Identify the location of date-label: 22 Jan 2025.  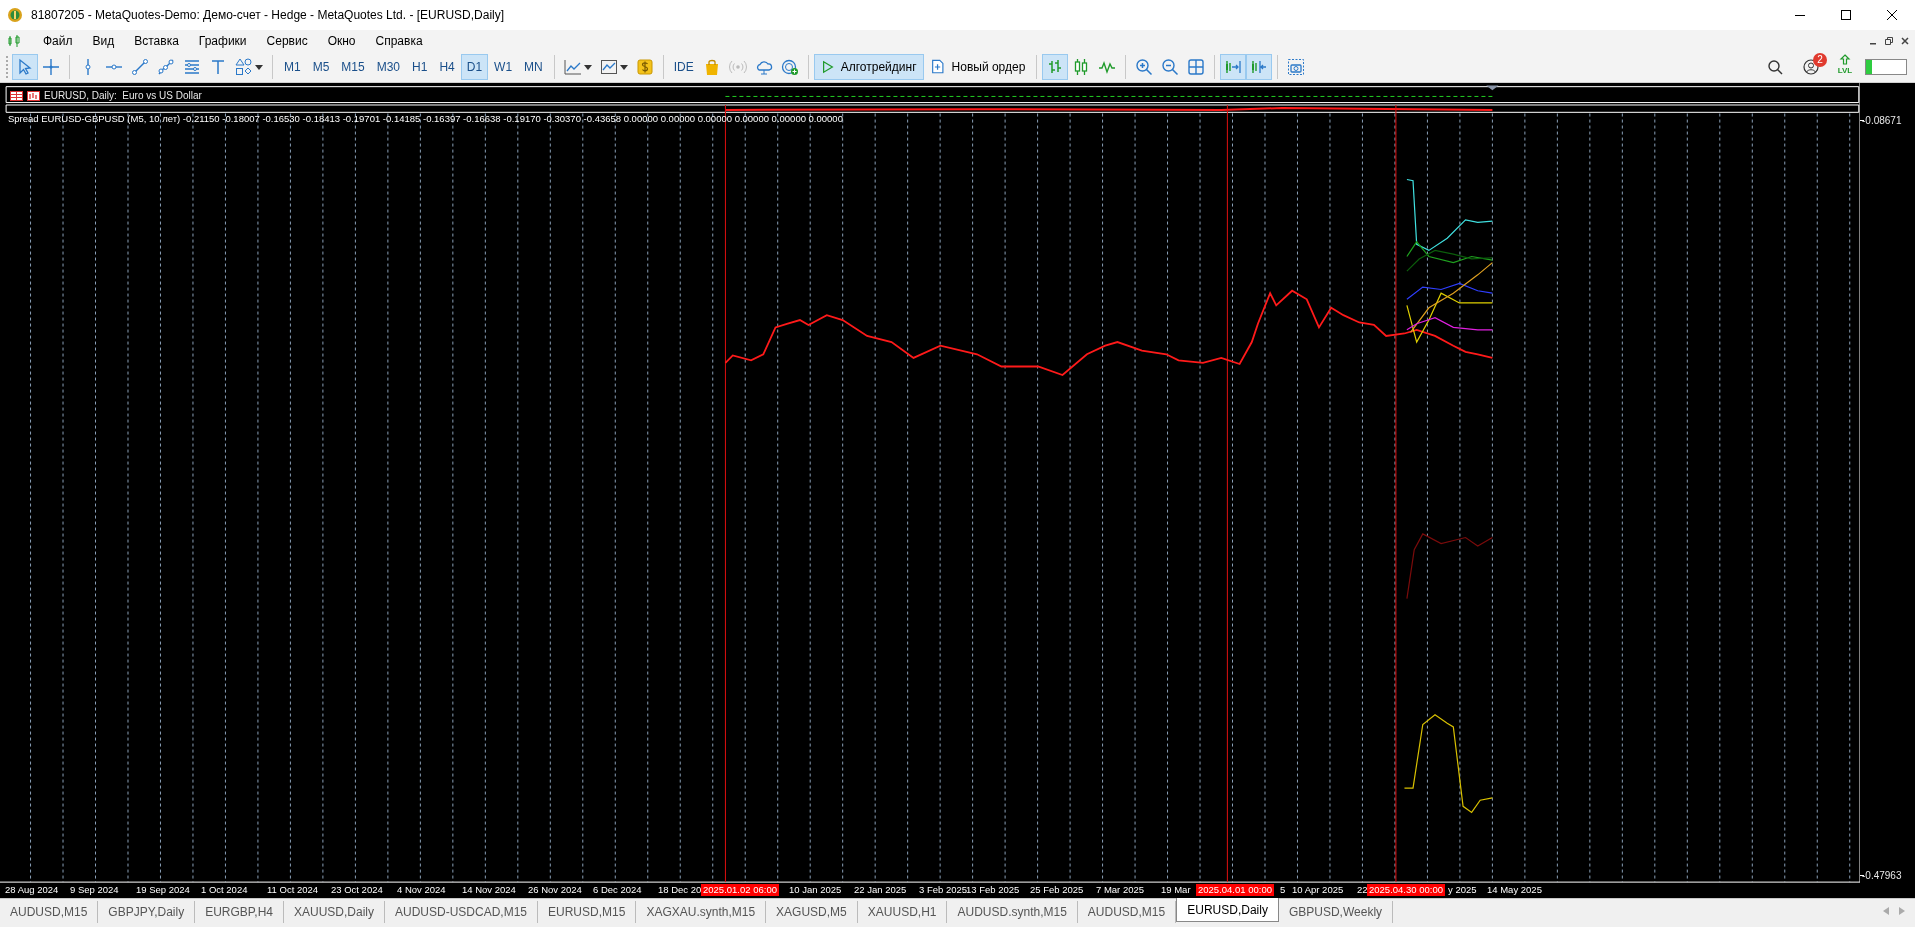
(880, 890).